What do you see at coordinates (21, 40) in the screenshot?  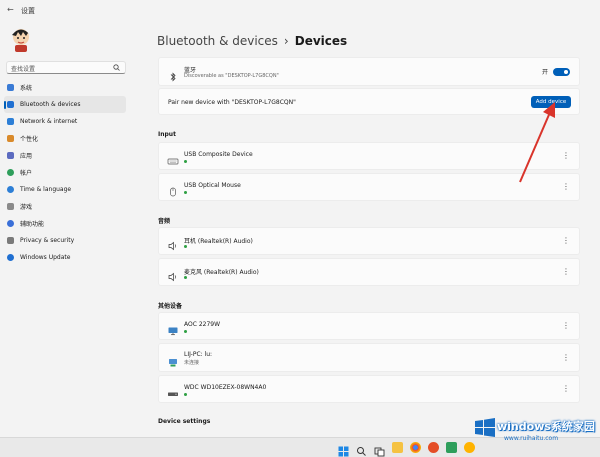 I see `avatar` at bounding box center [21, 40].